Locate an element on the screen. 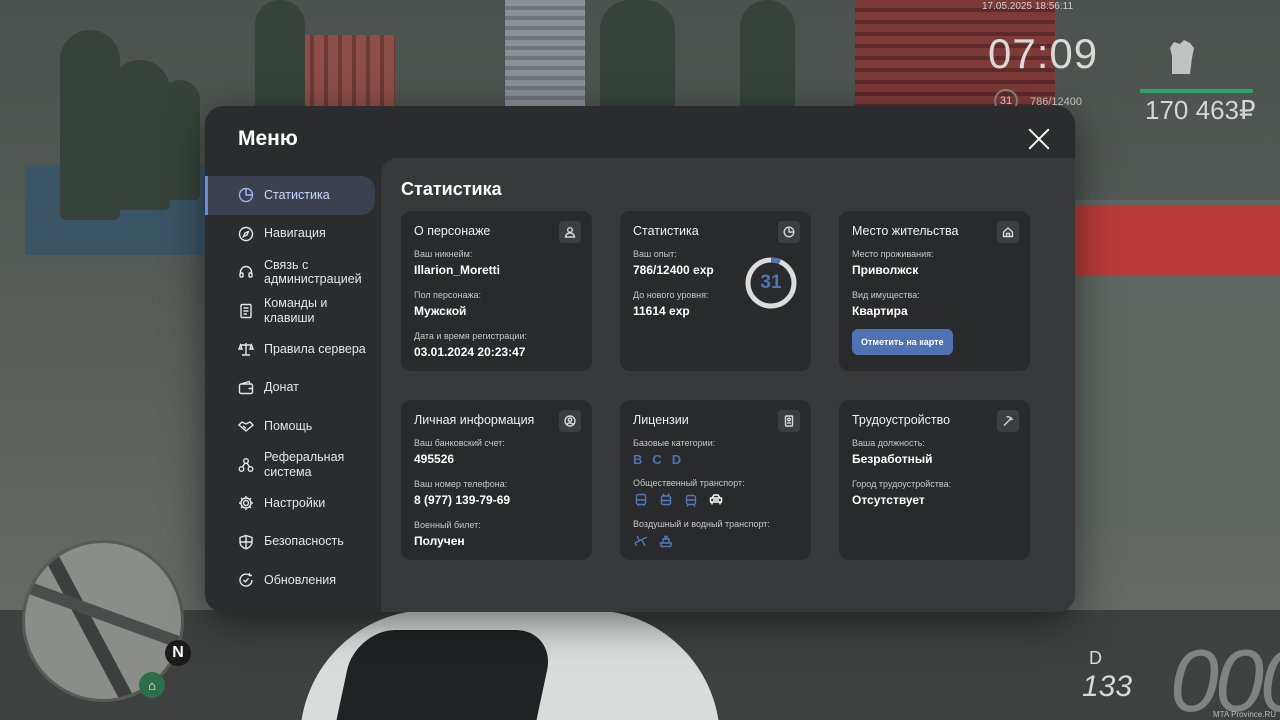 Image resolution: width=1280 pixels, height=720 pixels. user-icon is located at coordinates (570, 232).